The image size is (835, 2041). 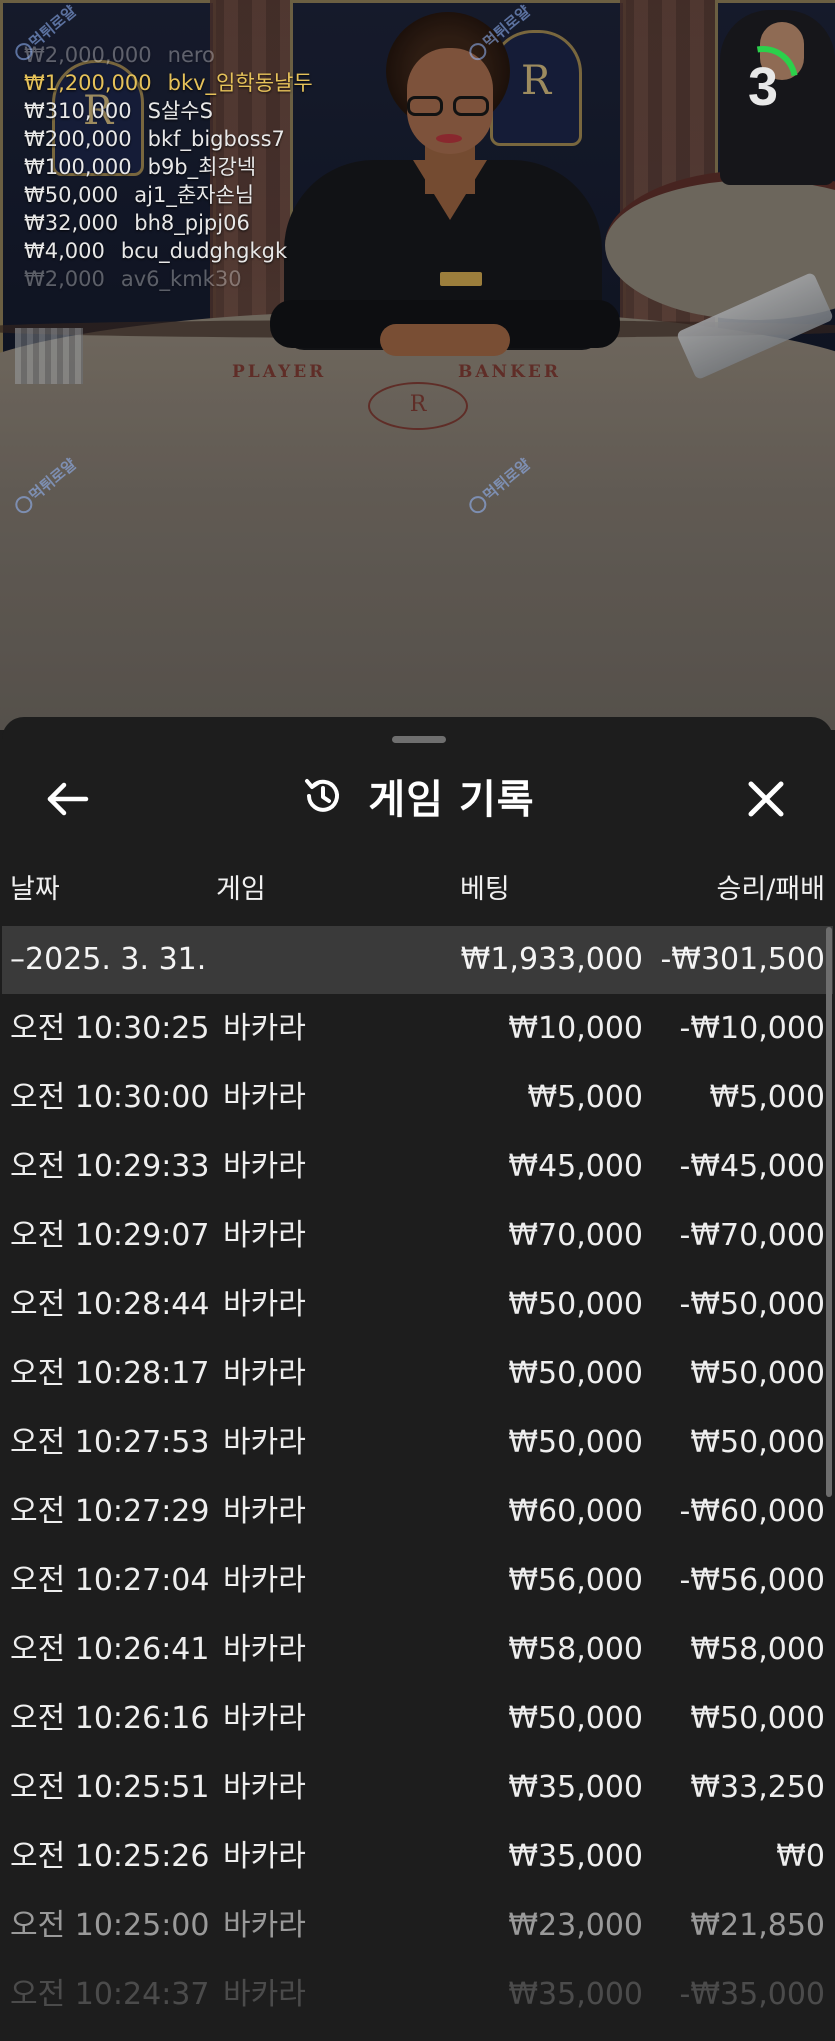 What do you see at coordinates (110, 1028) in the screenshot?
I see `row-time: 오전 10:30:25` at bounding box center [110, 1028].